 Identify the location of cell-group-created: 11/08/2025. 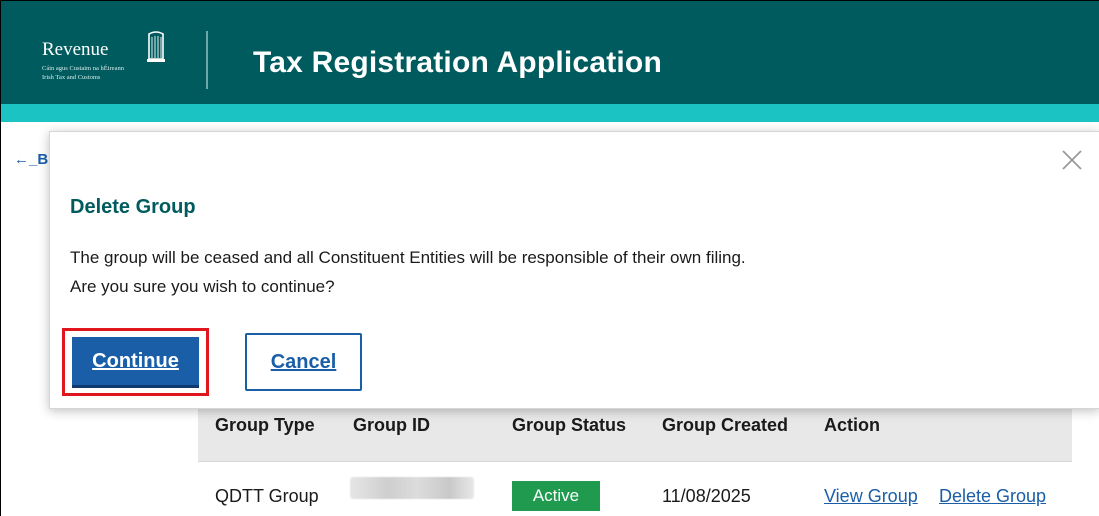
(706, 496).